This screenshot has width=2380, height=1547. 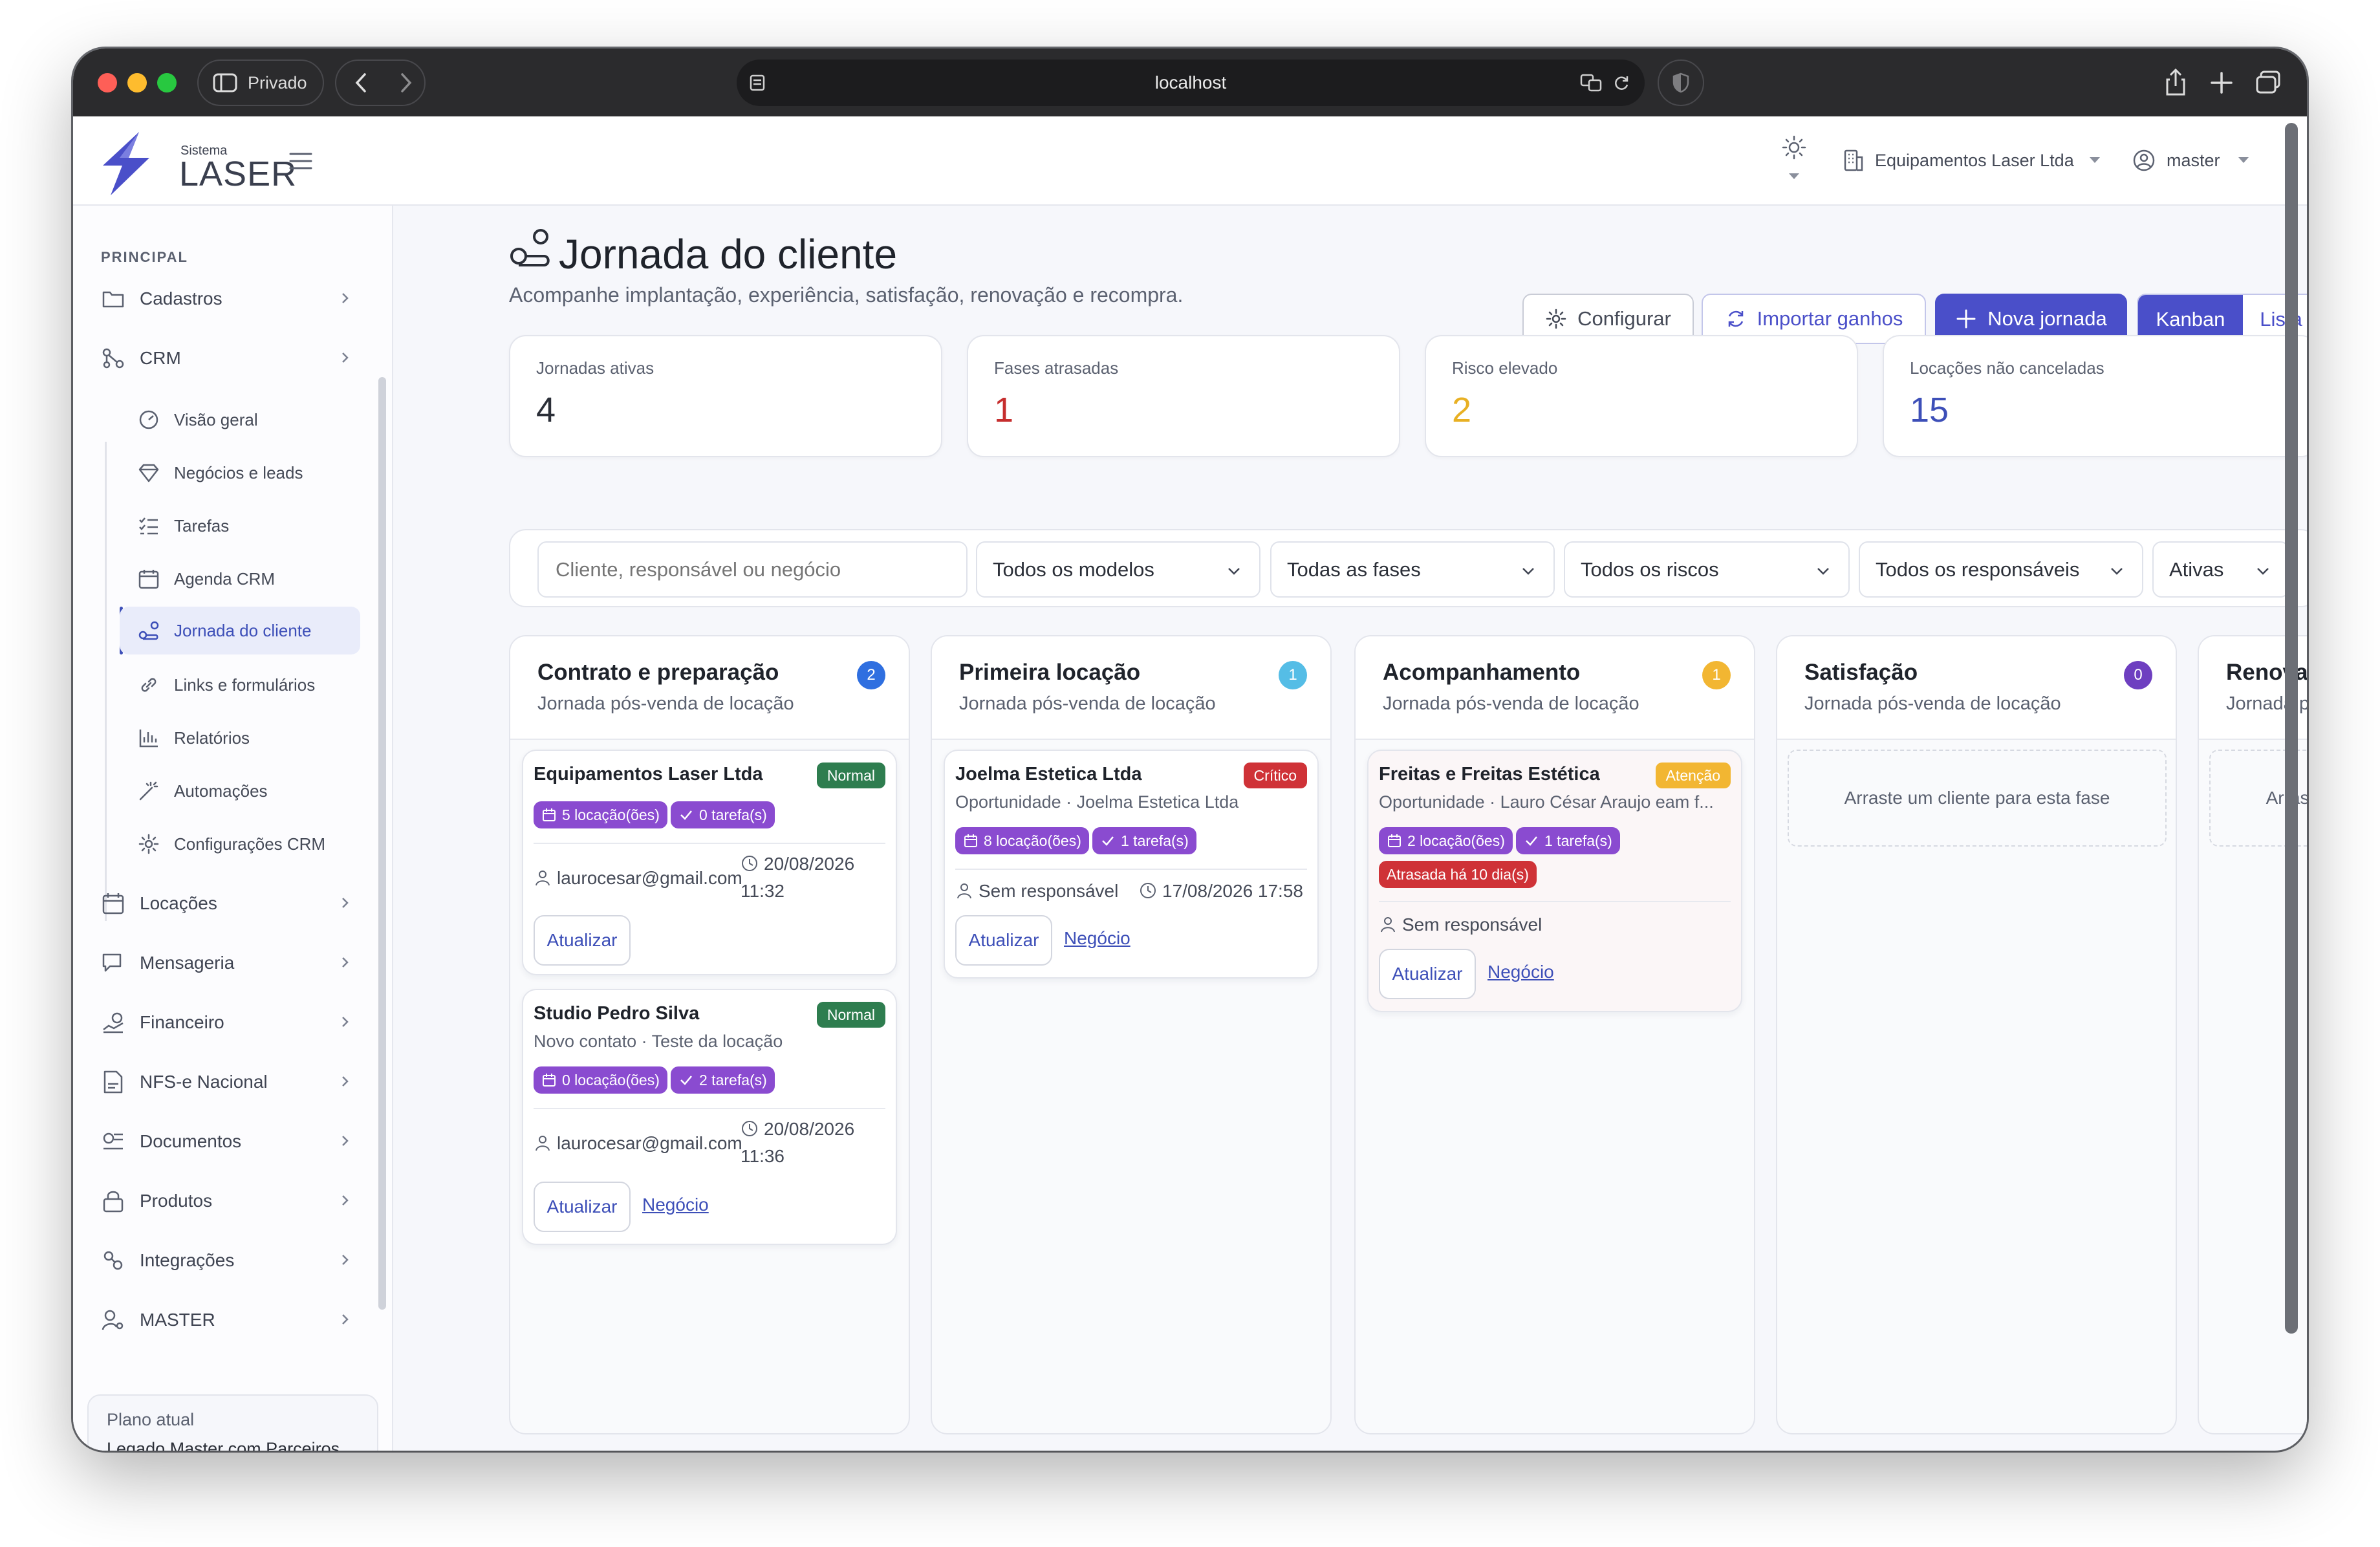 What do you see at coordinates (1118, 569) in the screenshot?
I see `modelos-select: Todos os modelos` at bounding box center [1118, 569].